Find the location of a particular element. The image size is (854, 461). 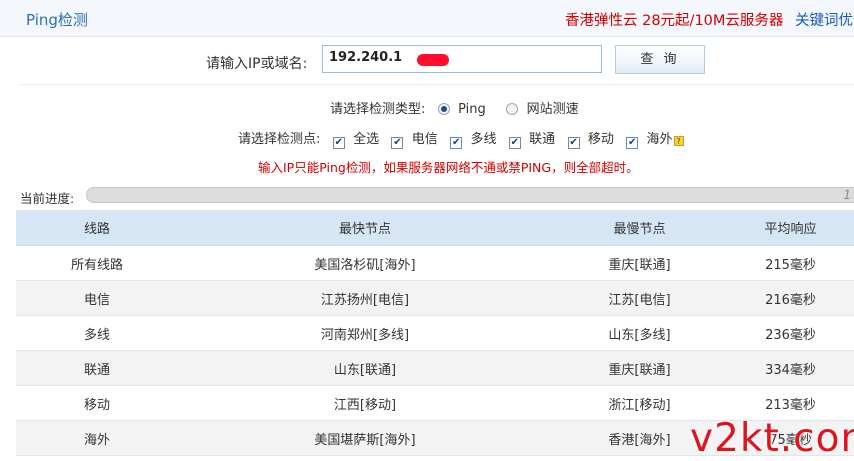

radio-ping-label: Ping is located at coordinates (472, 109).